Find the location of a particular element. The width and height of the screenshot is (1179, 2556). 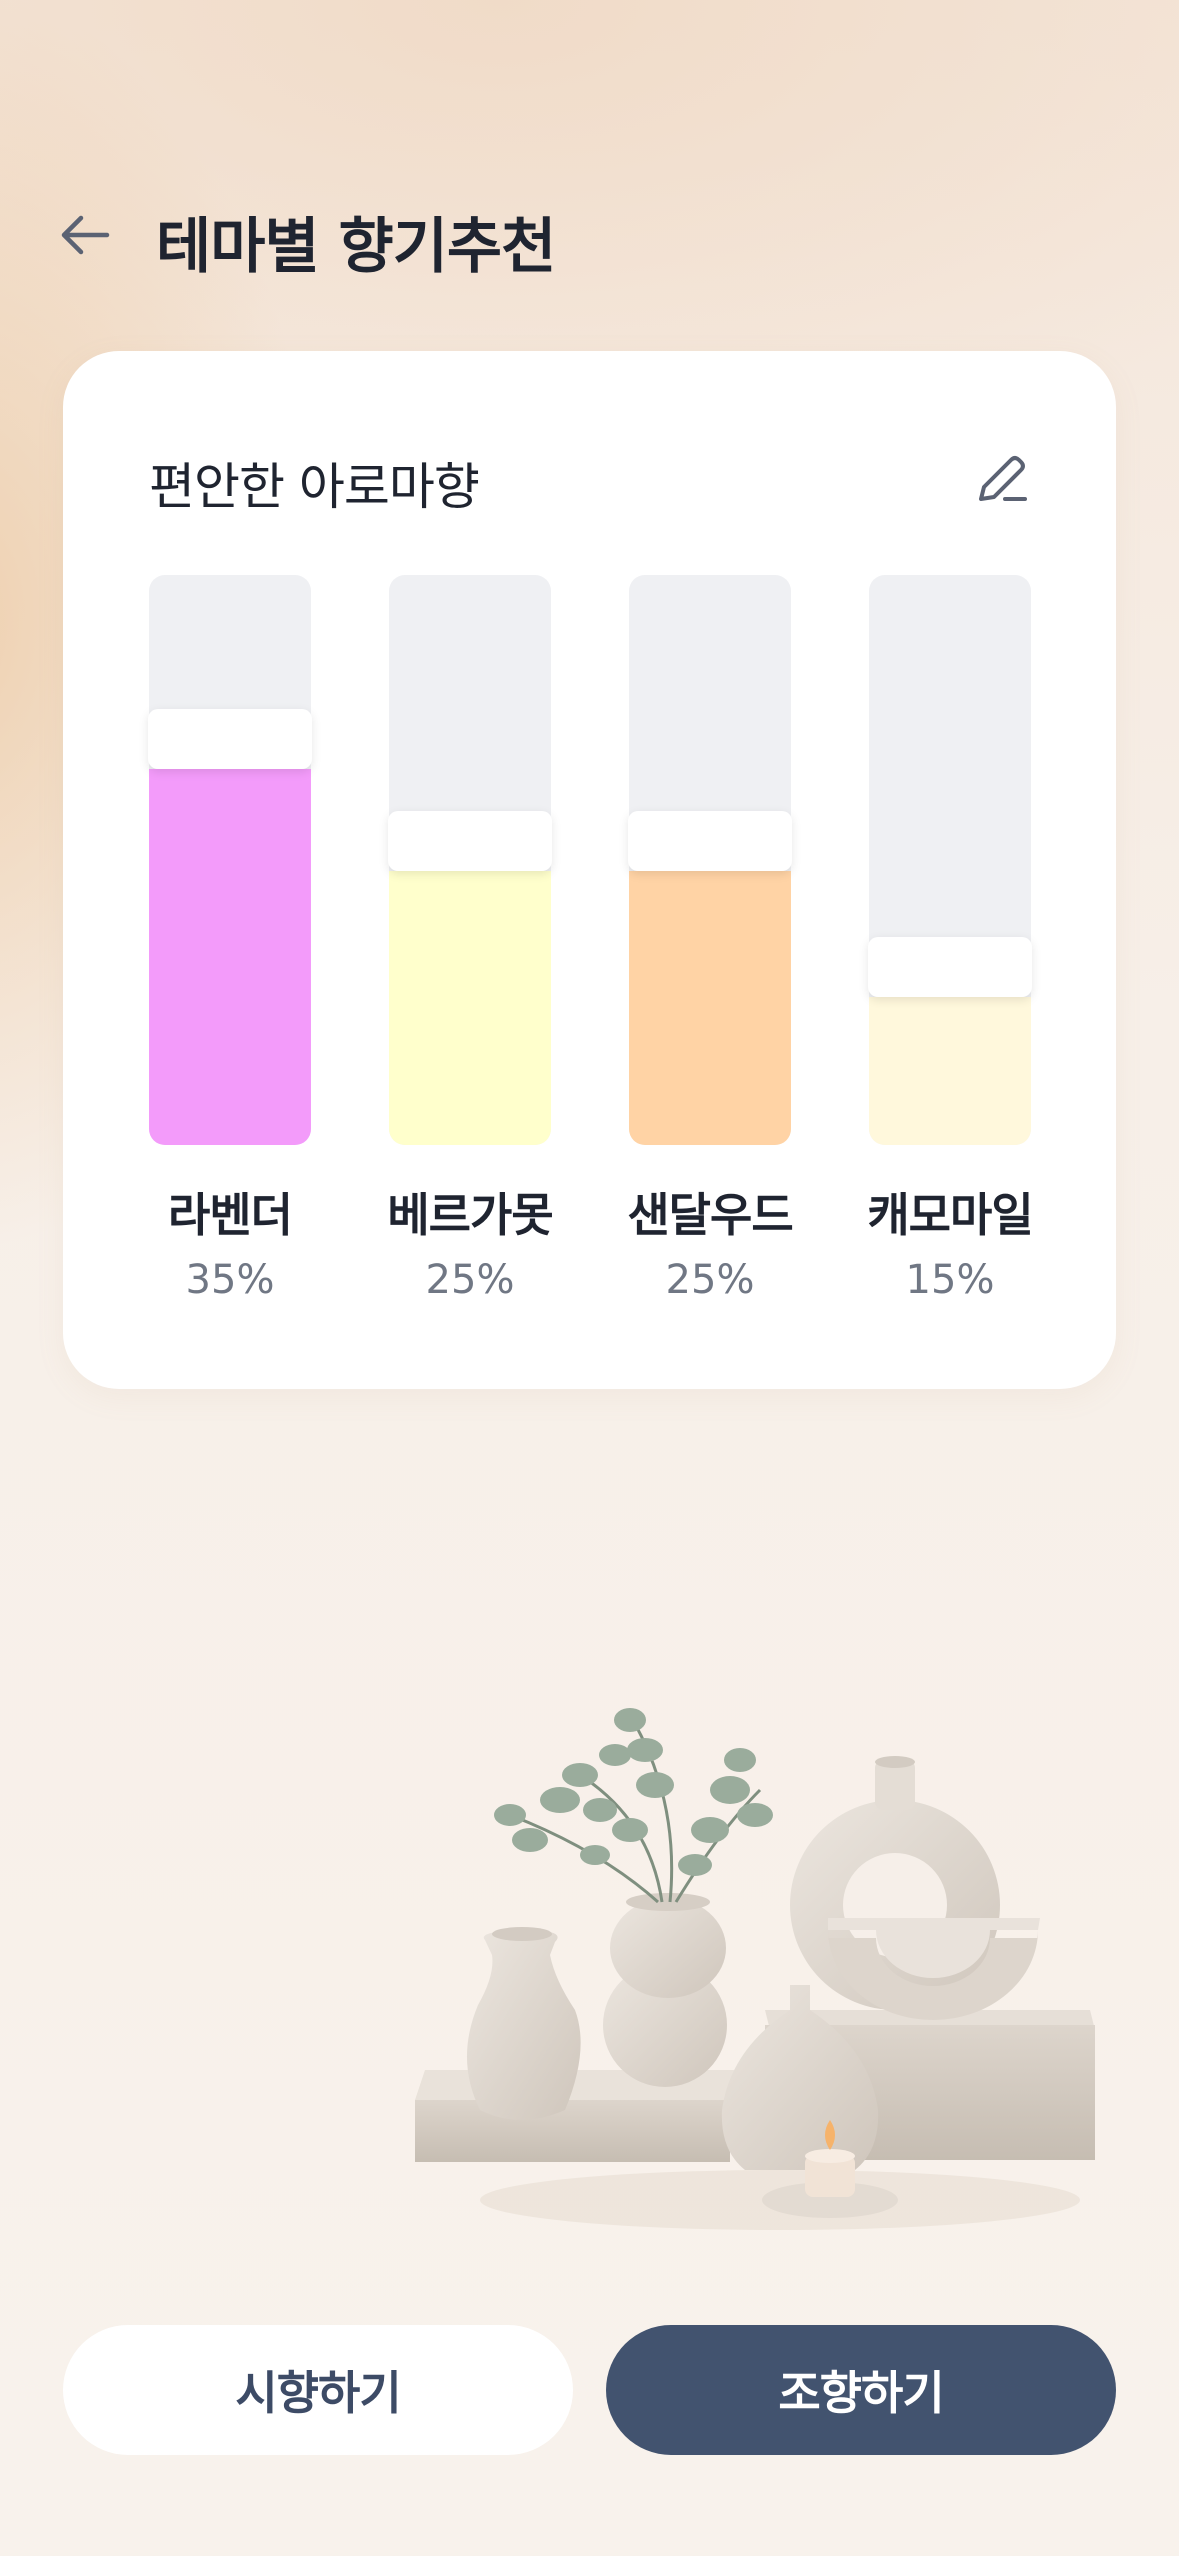

note-name: 라벤더 is located at coordinates (230, 1215).